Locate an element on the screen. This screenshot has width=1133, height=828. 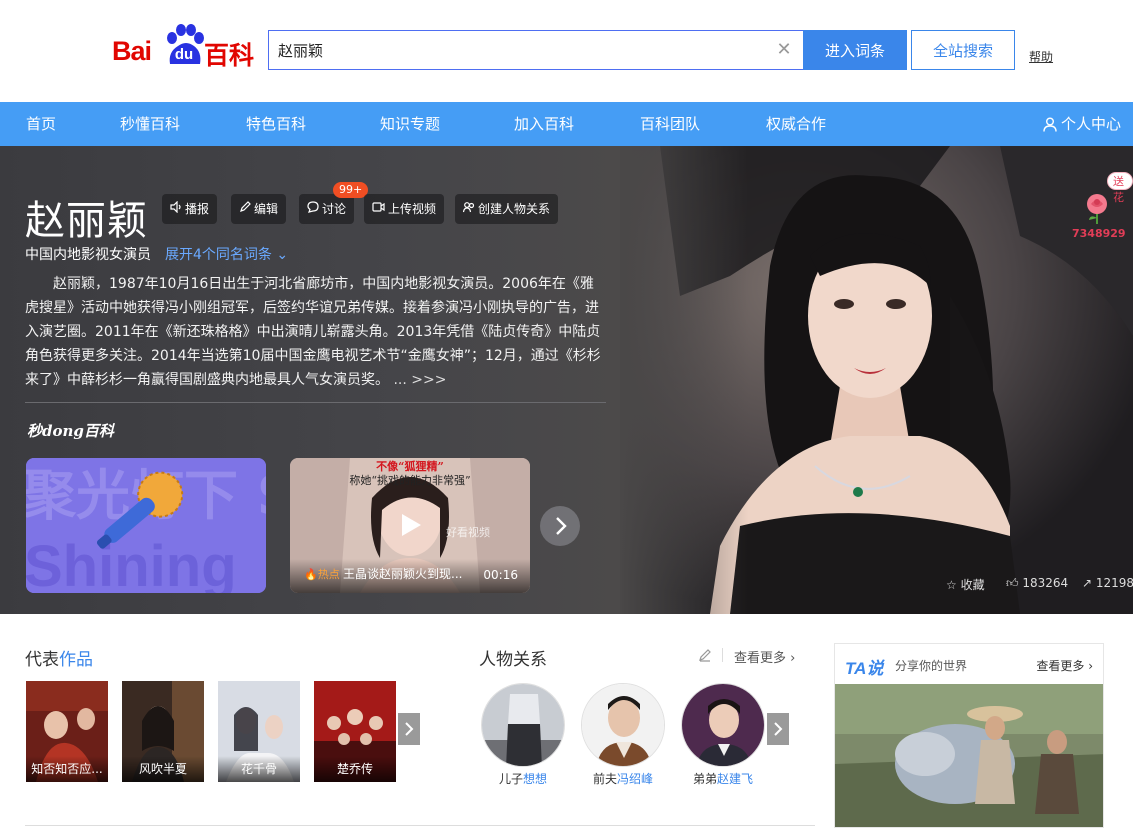
edit-button: 编辑 is located at coordinates (259, 209).